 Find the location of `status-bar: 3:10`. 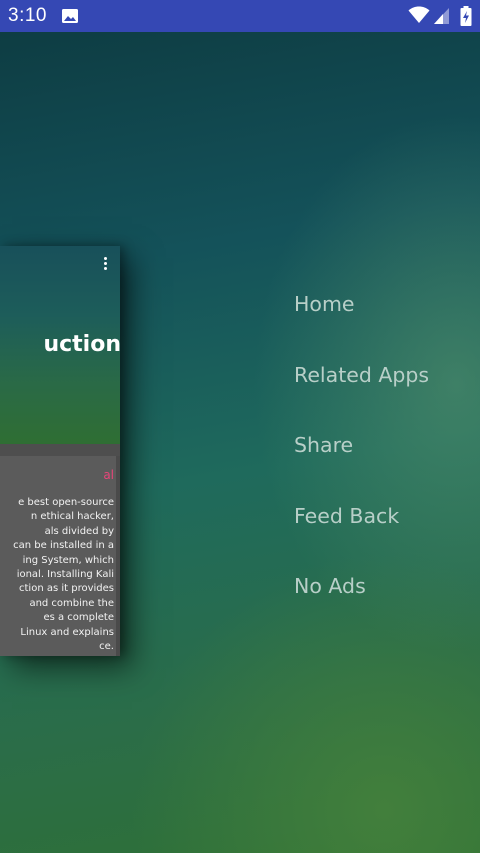

status-bar: 3:10 is located at coordinates (240, 16).